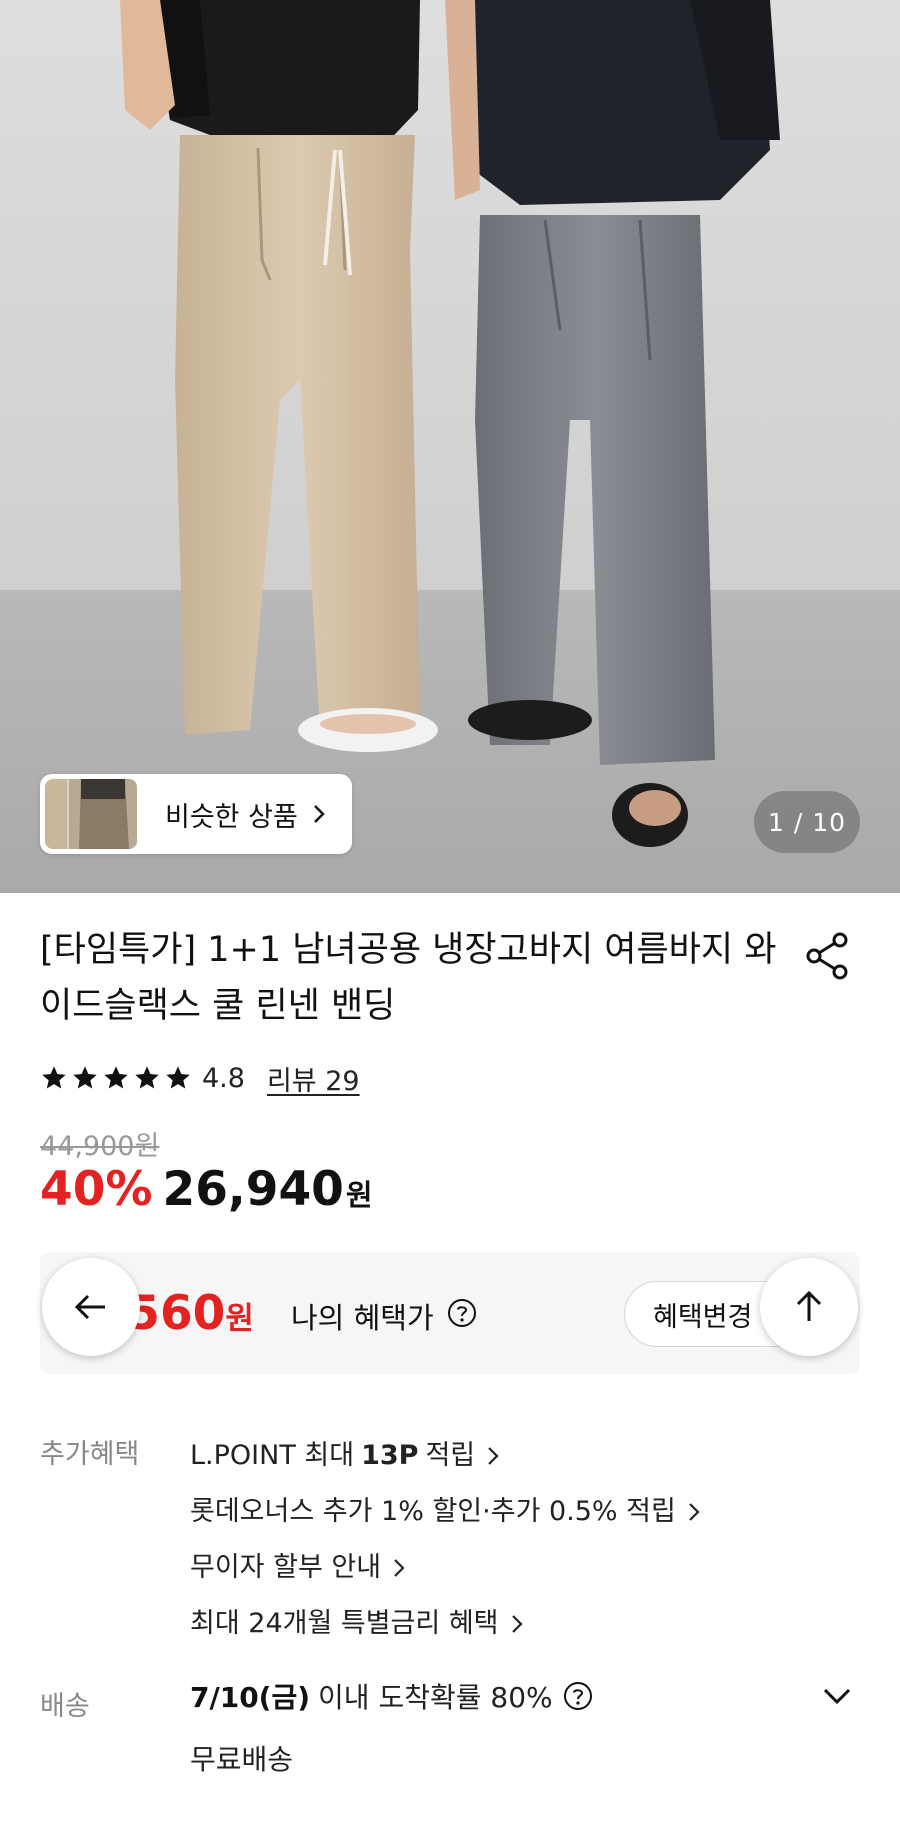 This screenshot has width=900, height=1834. I want to click on extra-benefit-highlight: 13P, so click(390, 1455).